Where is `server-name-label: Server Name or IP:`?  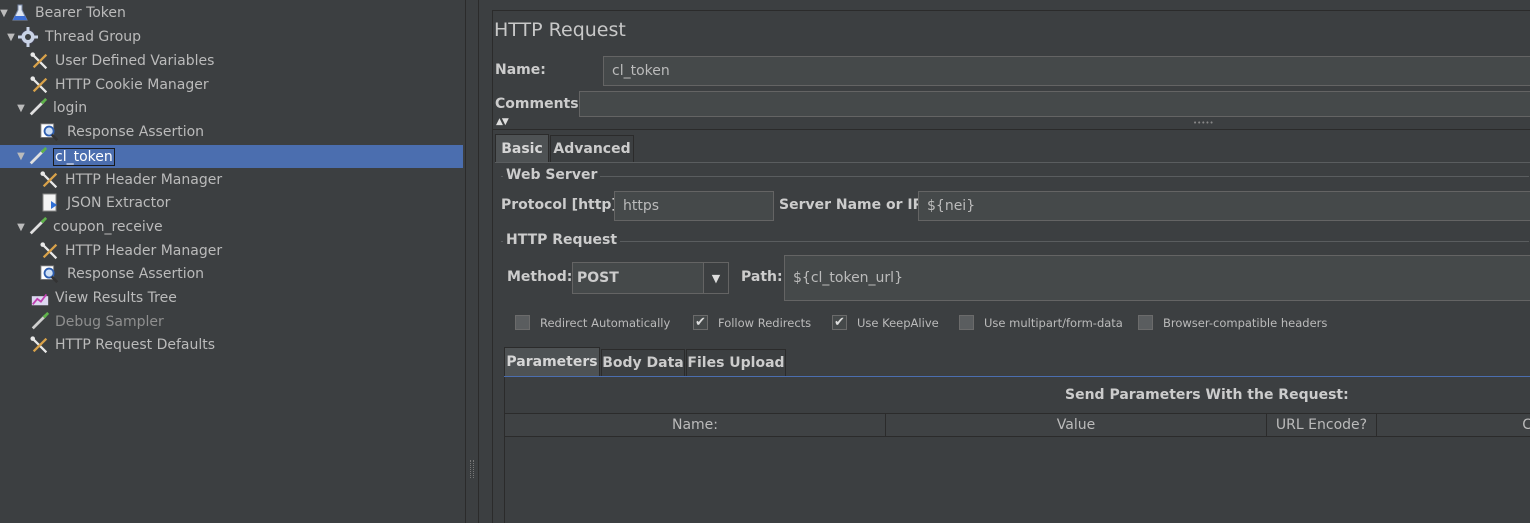 server-name-label: Server Name or IP: is located at coordinates (854, 205).